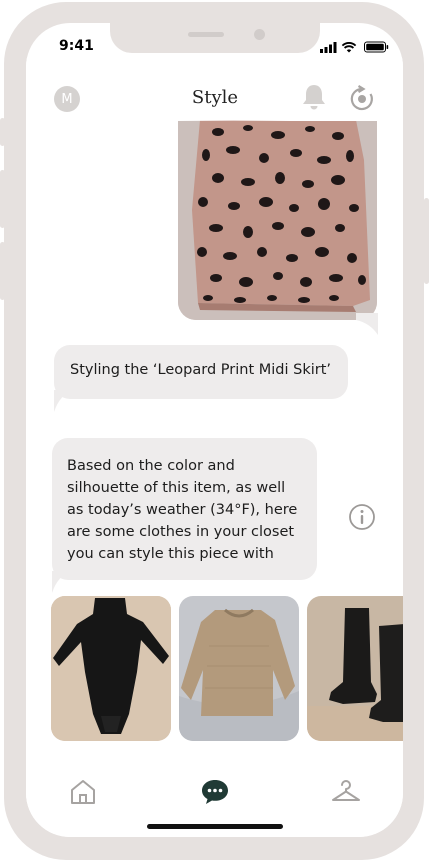 This screenshot has width=429, height=863. I want to click on styling-label: Styling the ‘Leopard Print Midi Skirt’, so click(200, 370).